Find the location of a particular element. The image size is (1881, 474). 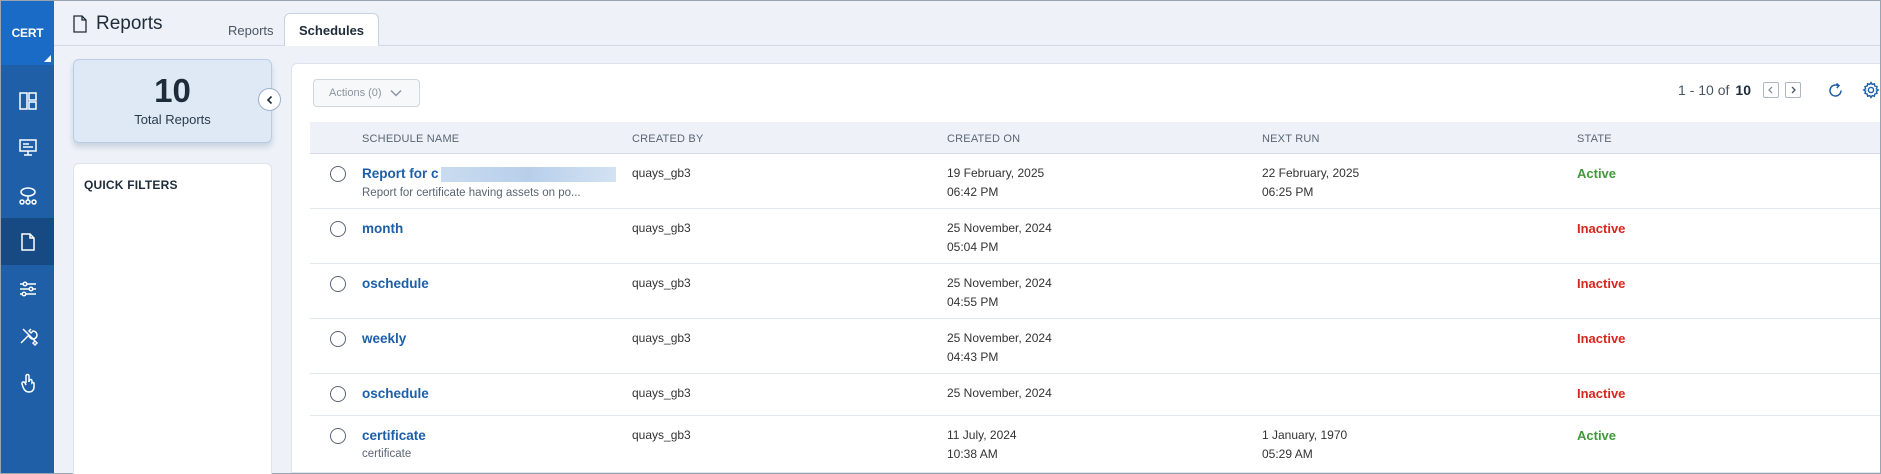

dashboard-icon is located at coordinates (27, 100).